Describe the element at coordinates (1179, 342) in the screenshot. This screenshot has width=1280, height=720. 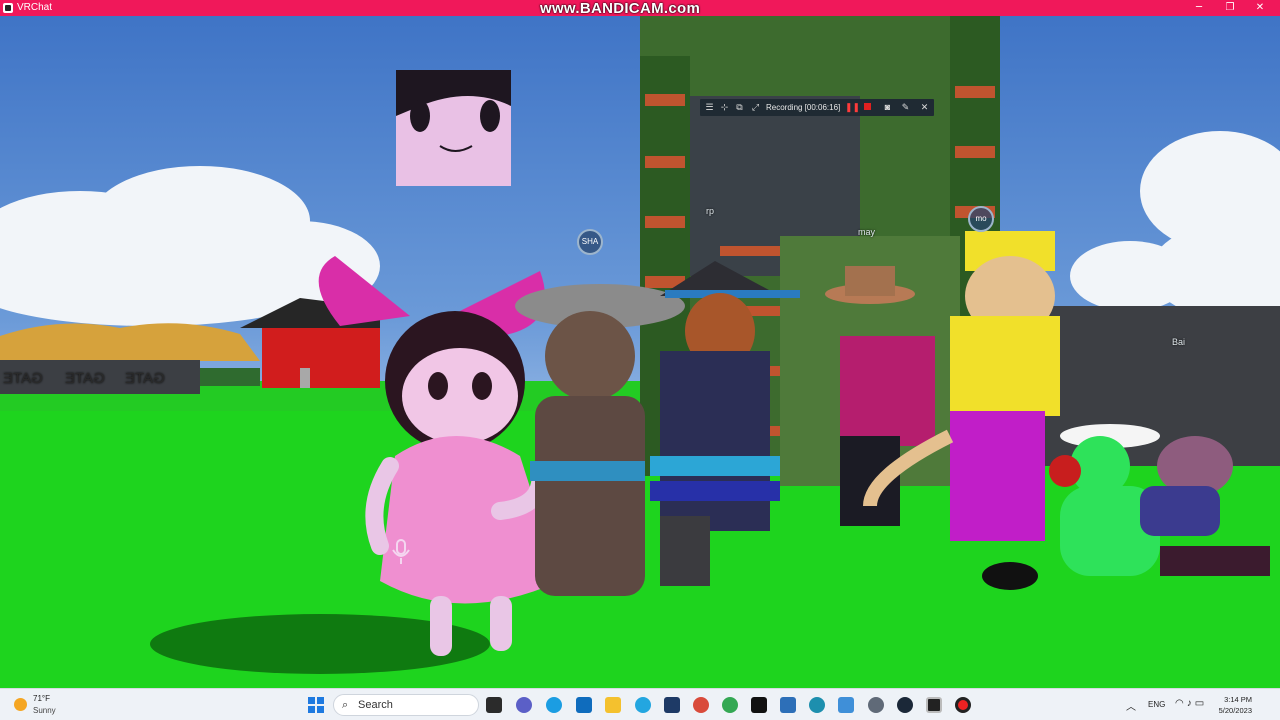
I see `nameplate-bai: Bai` at that location.